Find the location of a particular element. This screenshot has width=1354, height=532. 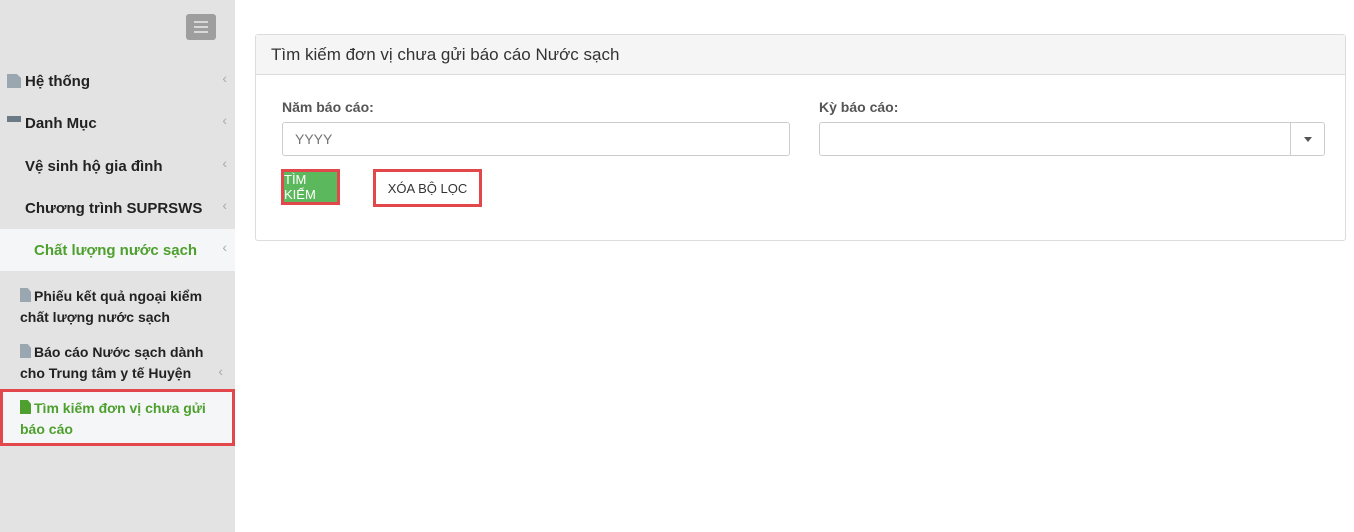

sidebar-item-chat-luong-nuoc-sach: Chất lượng nước sạch ‹ is located at coordinates (117, 250).